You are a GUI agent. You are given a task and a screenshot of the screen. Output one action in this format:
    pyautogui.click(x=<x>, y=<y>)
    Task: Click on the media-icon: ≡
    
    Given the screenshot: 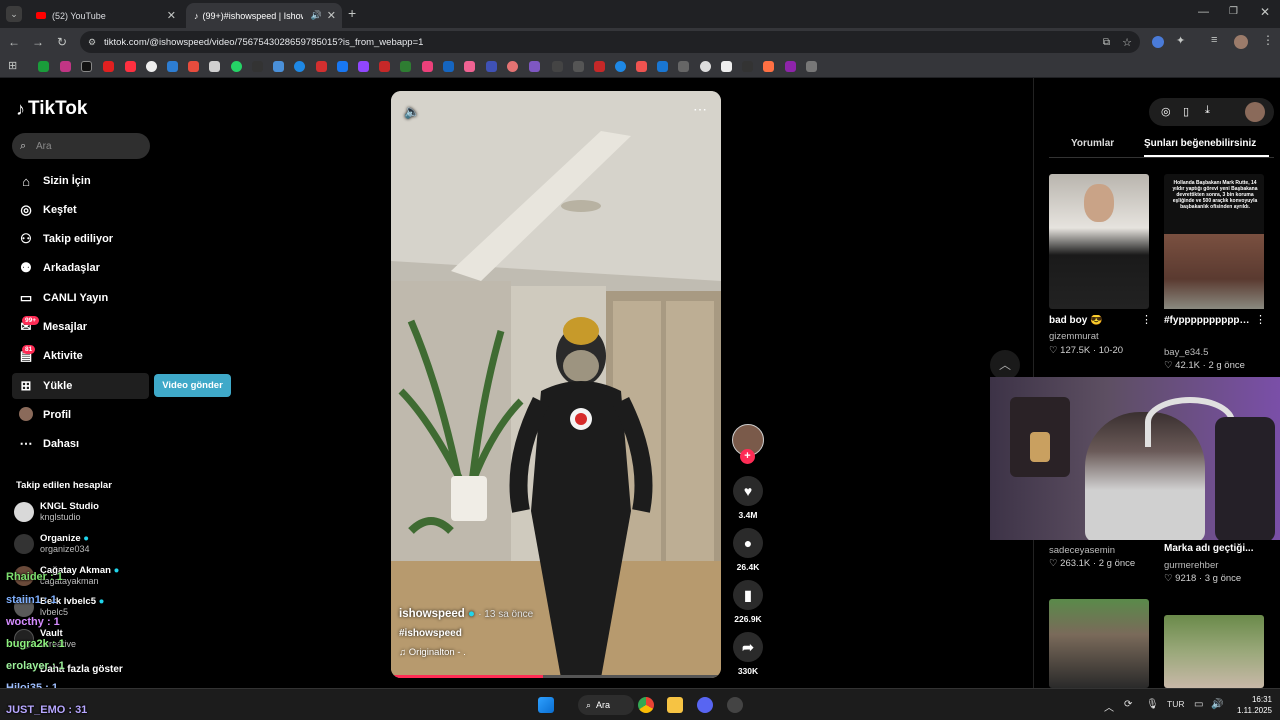 What is the action you would take?
    pyautogui.click(x=1214, y=40)
    